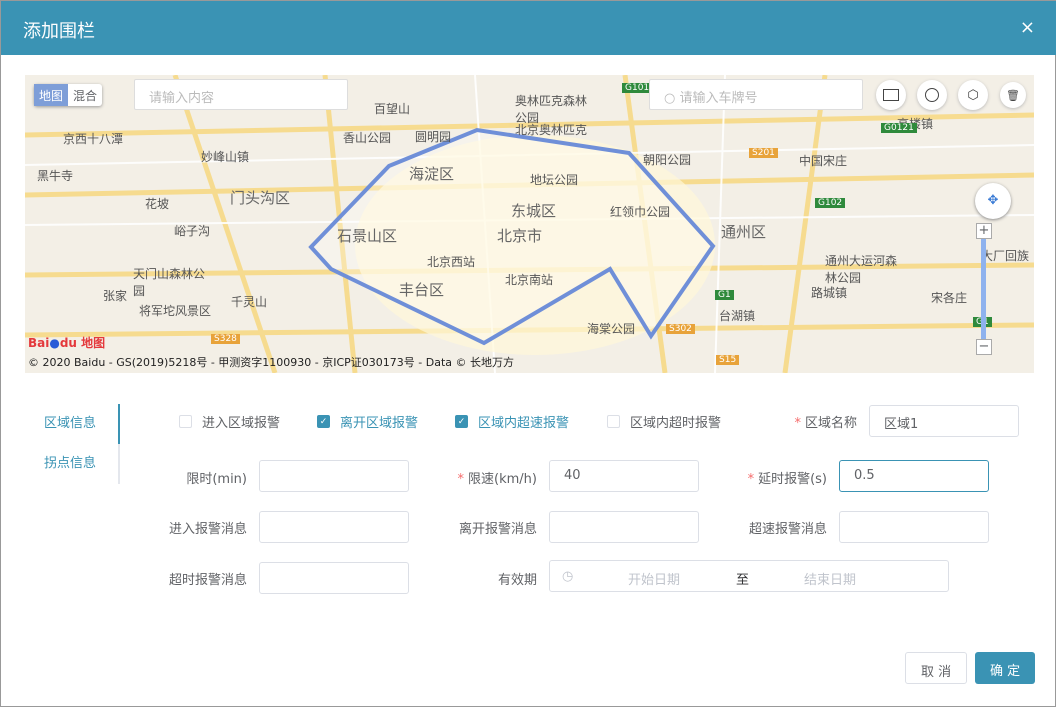 The image size is (1056, 707). I want to click on map-place-label: 圆明园, so click(433, 137).